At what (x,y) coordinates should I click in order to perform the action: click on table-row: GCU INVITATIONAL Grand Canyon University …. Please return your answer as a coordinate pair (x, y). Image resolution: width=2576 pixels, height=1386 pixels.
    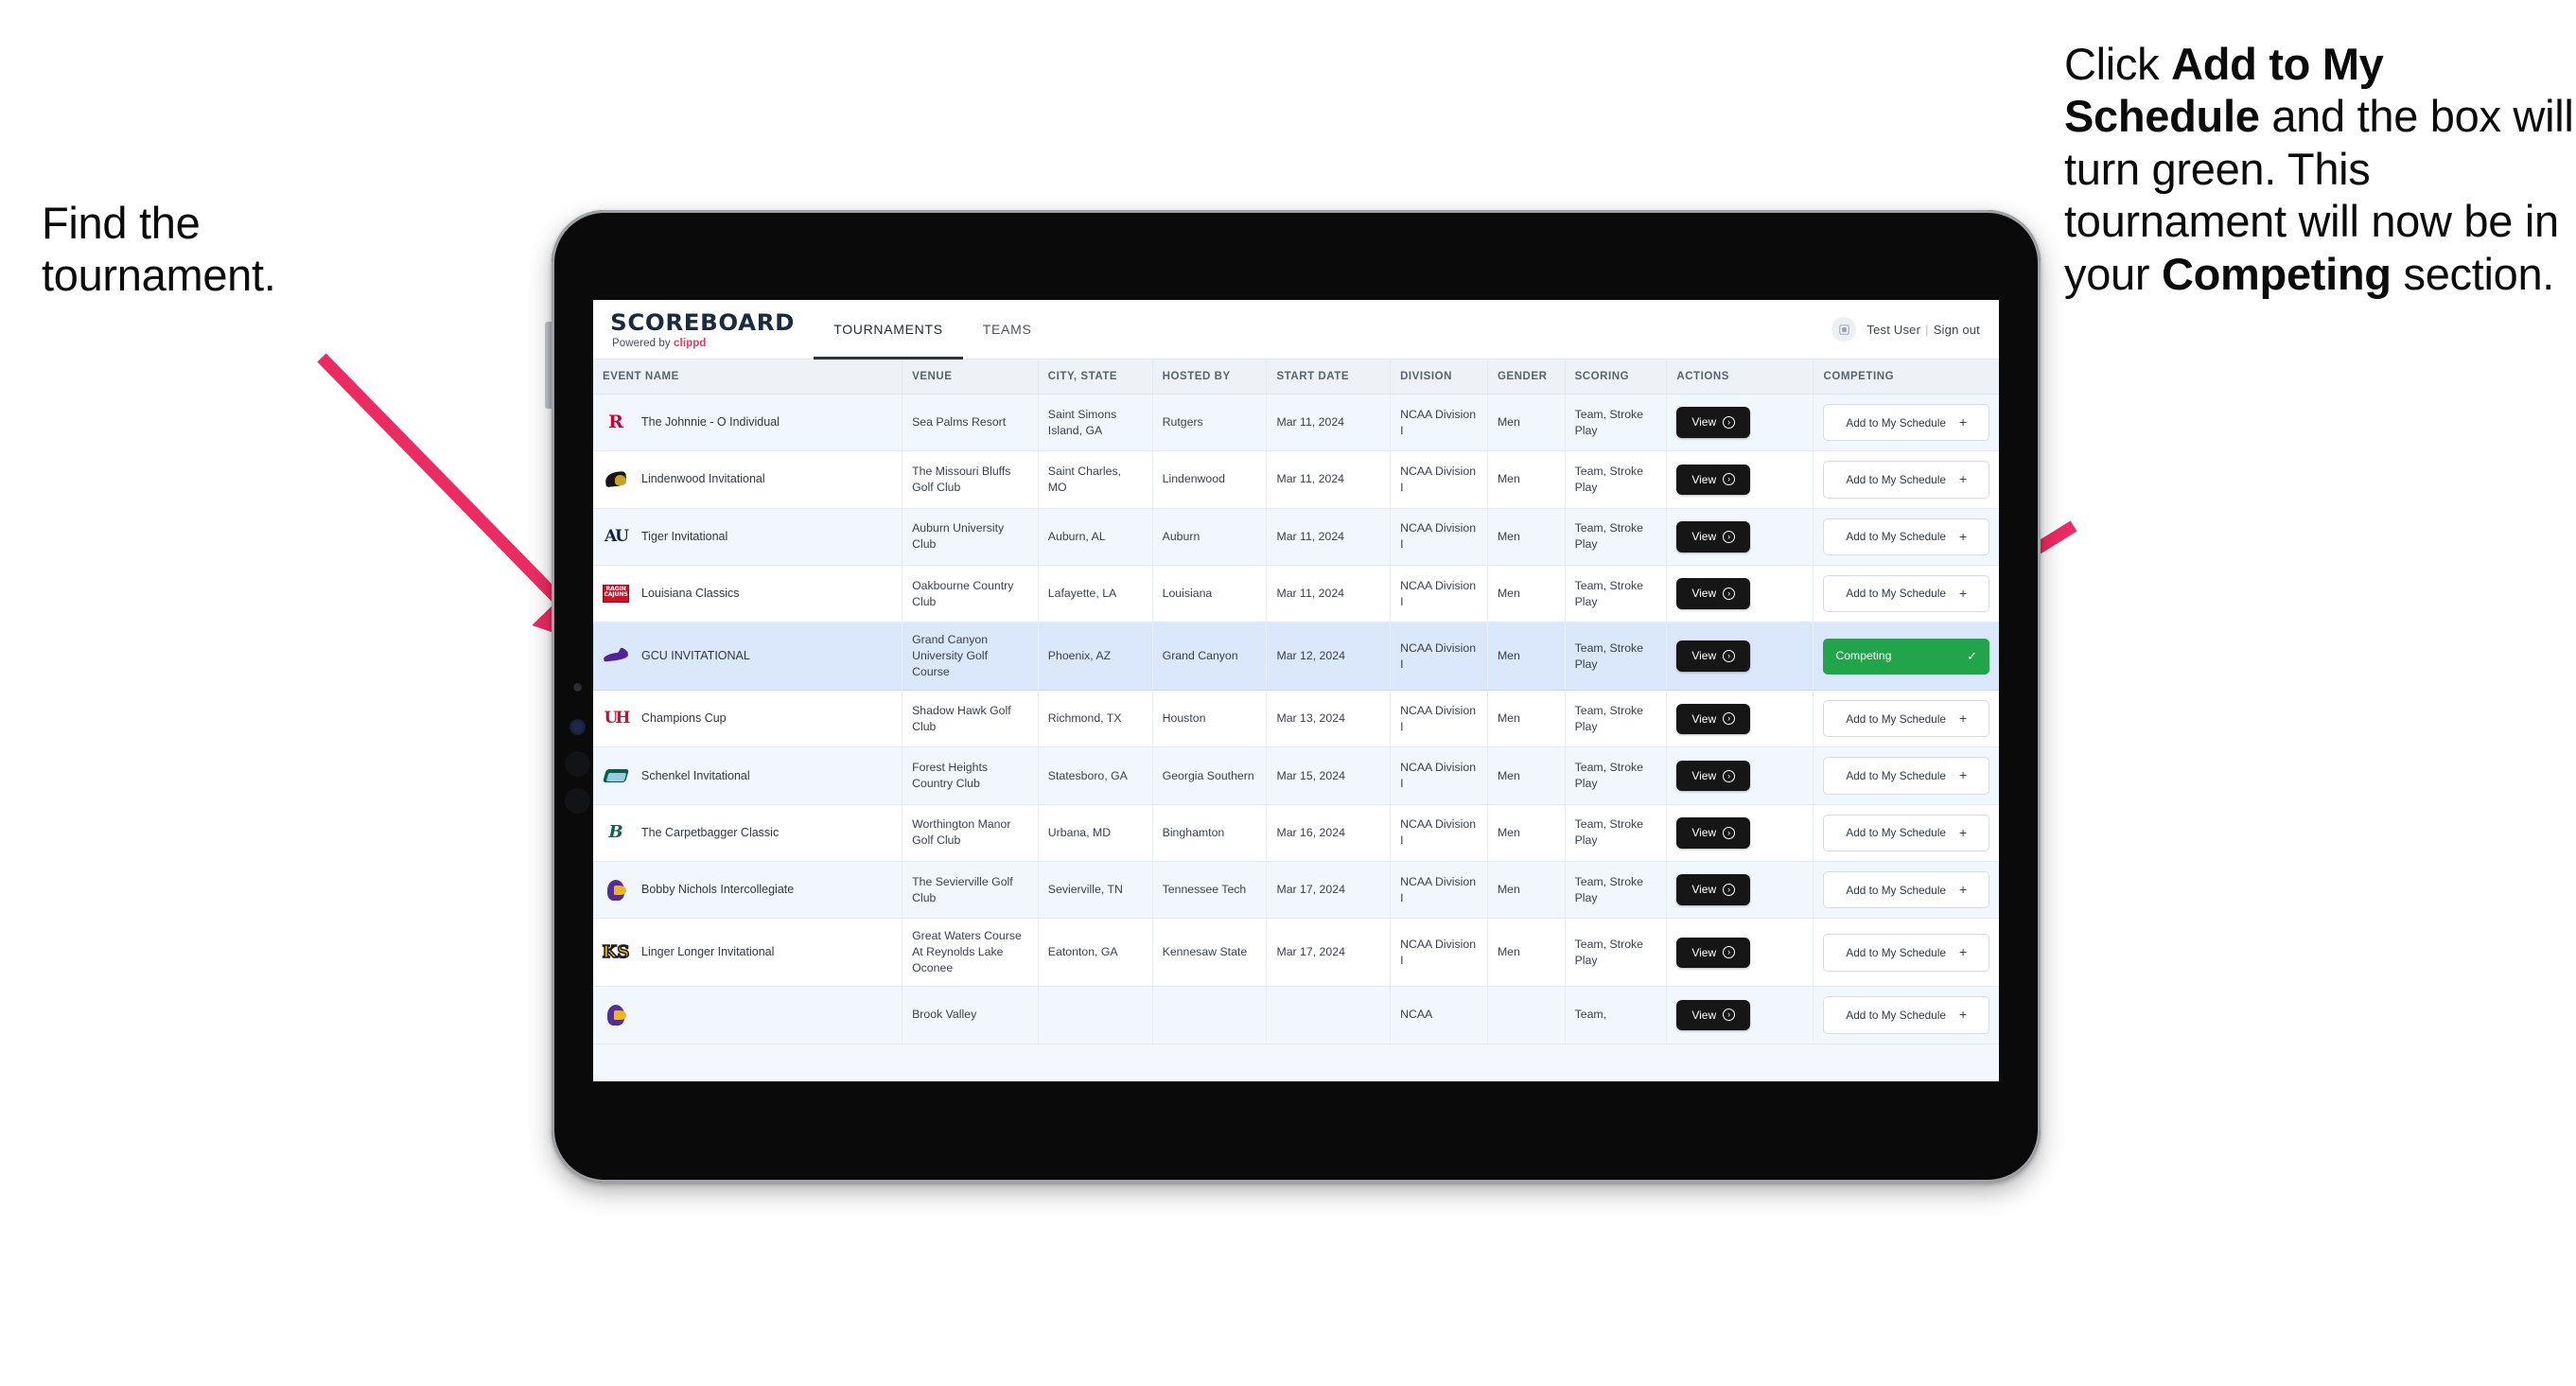
    Looking at the image, I should click on (1296, 657).